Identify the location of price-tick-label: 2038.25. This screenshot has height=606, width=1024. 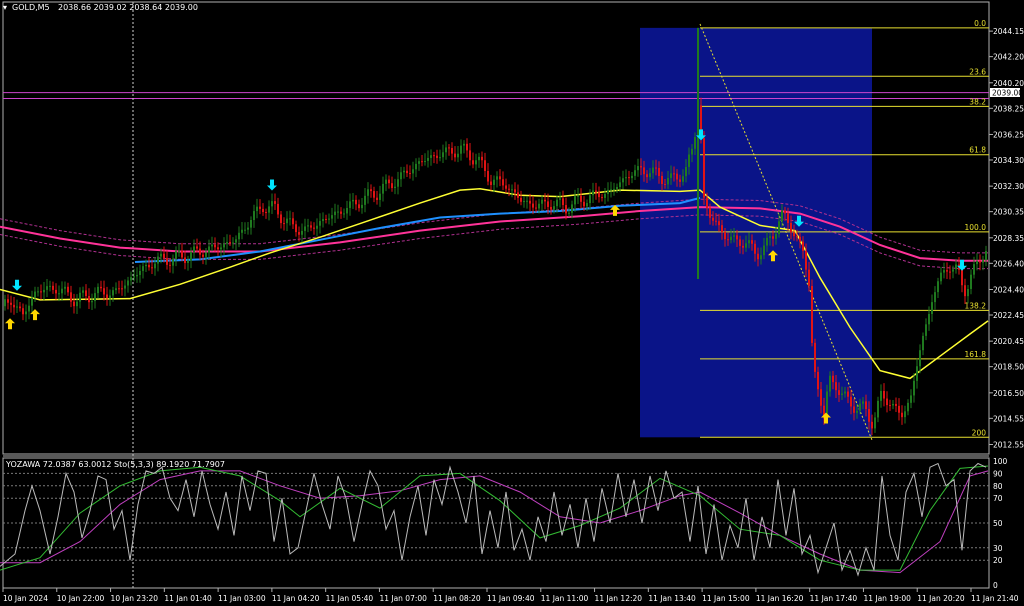
(1008, 108).